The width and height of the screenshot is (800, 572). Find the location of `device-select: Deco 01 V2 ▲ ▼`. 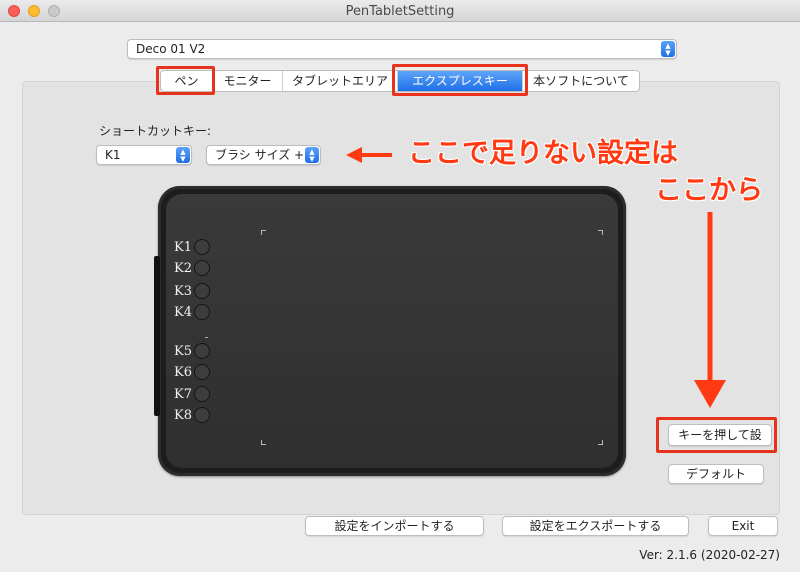

device-select: Deco 01 V2 ▲ ▼ is located at coordinates (402, 49).